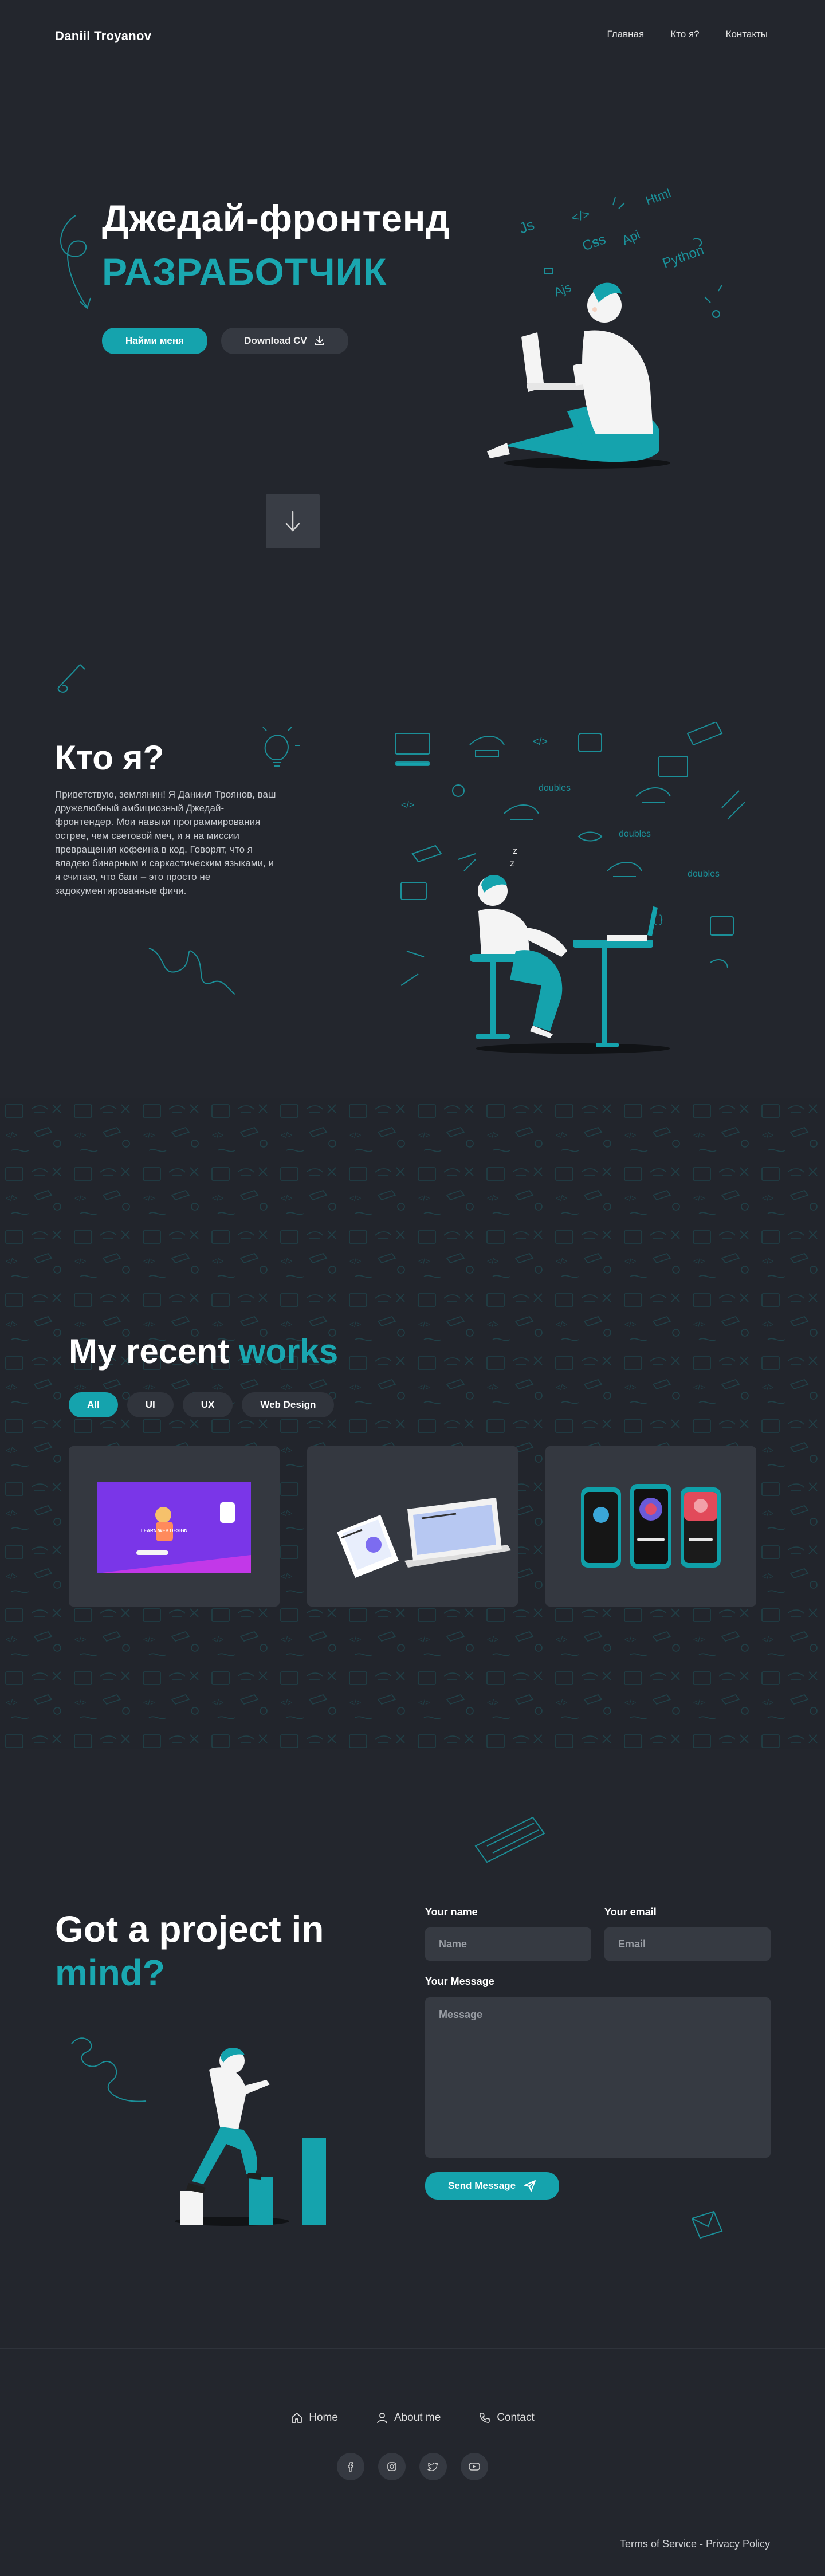 The image size is (825, 2576). I want to click on send-message-label: Send Message, so click(481, 2186).